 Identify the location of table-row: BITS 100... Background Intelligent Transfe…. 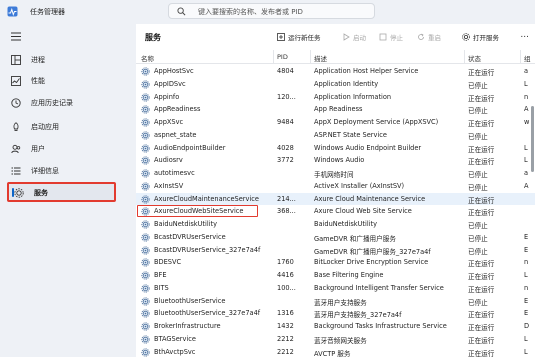
(335, 288).